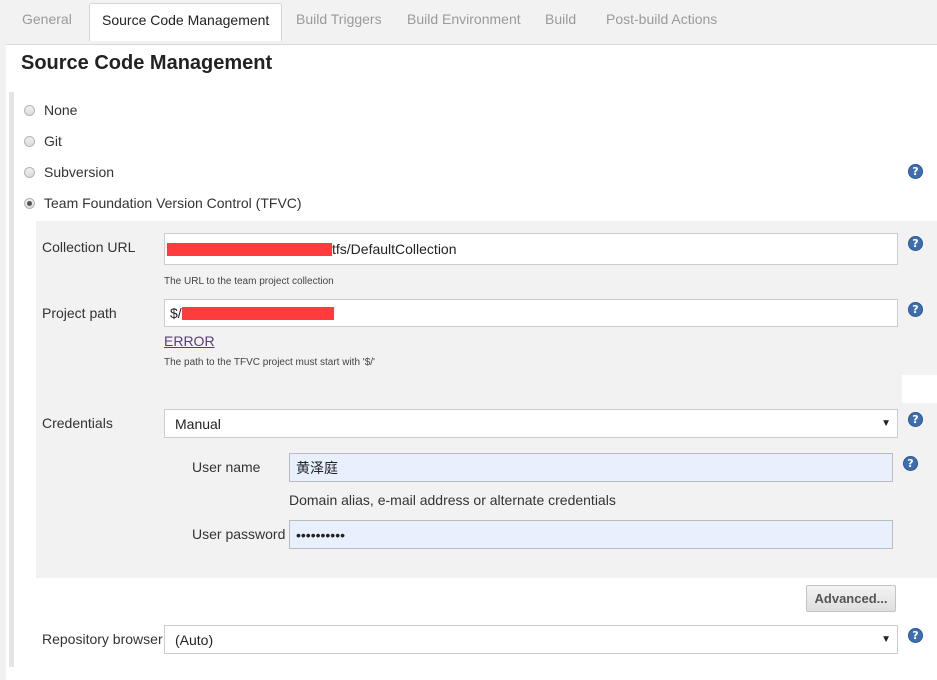 The height and width of the screenshot is (680, 937). I want to click on tab-general: General, so click(47, 19).